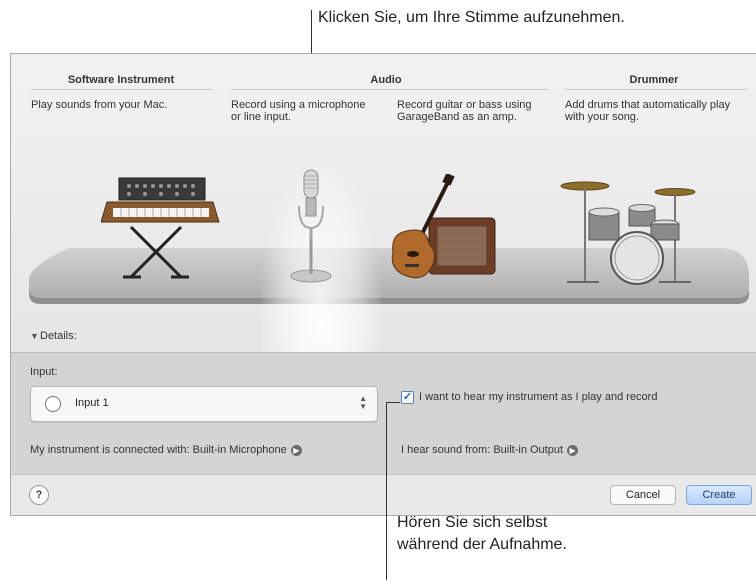 This screenshot has width=756, height=582. I want to click on cancel-button: Cancel, so click(643, 495).